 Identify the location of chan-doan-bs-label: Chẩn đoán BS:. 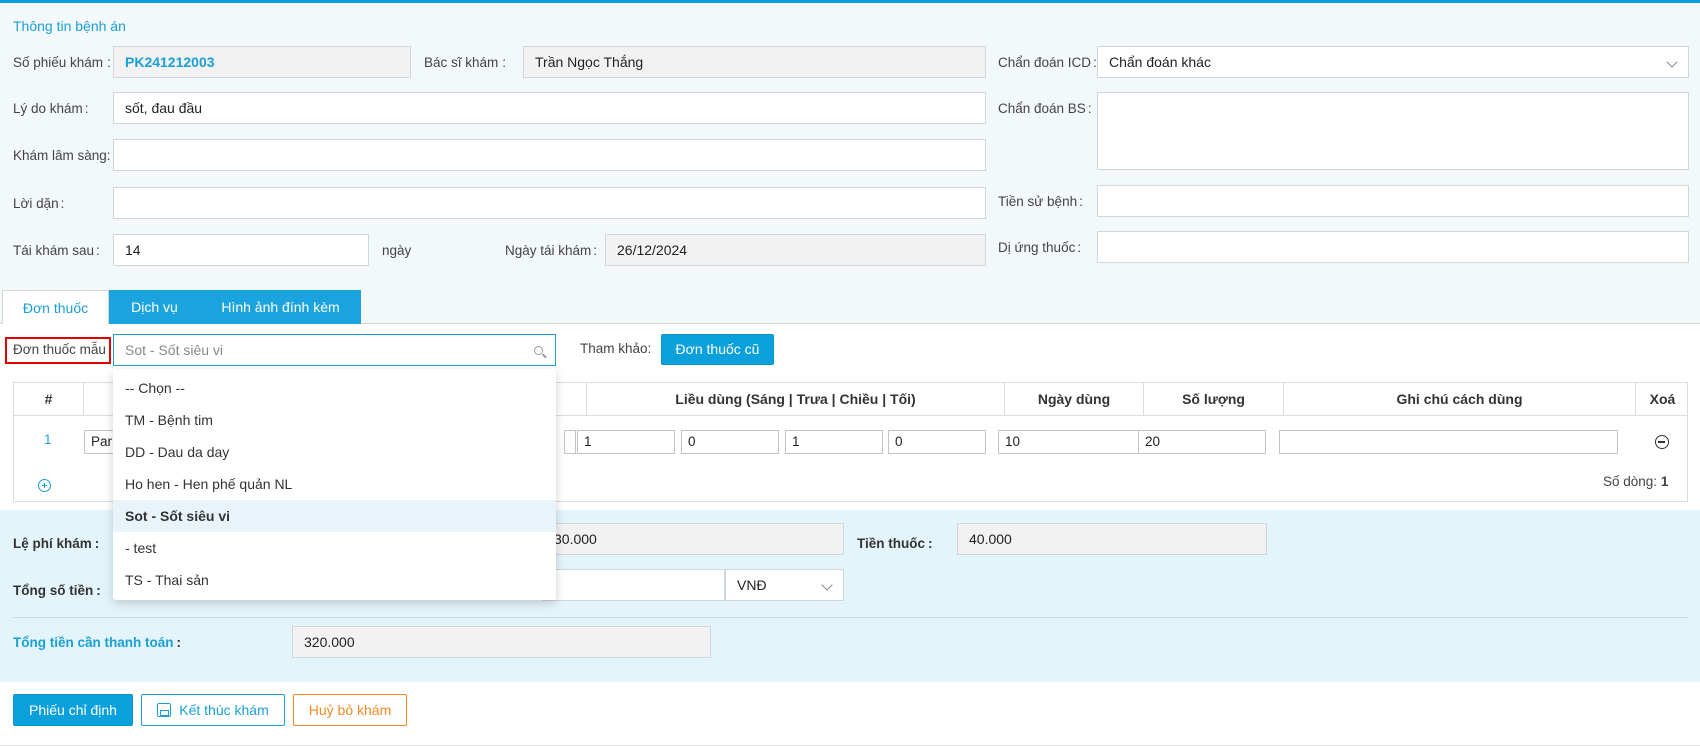
(1045, 108).